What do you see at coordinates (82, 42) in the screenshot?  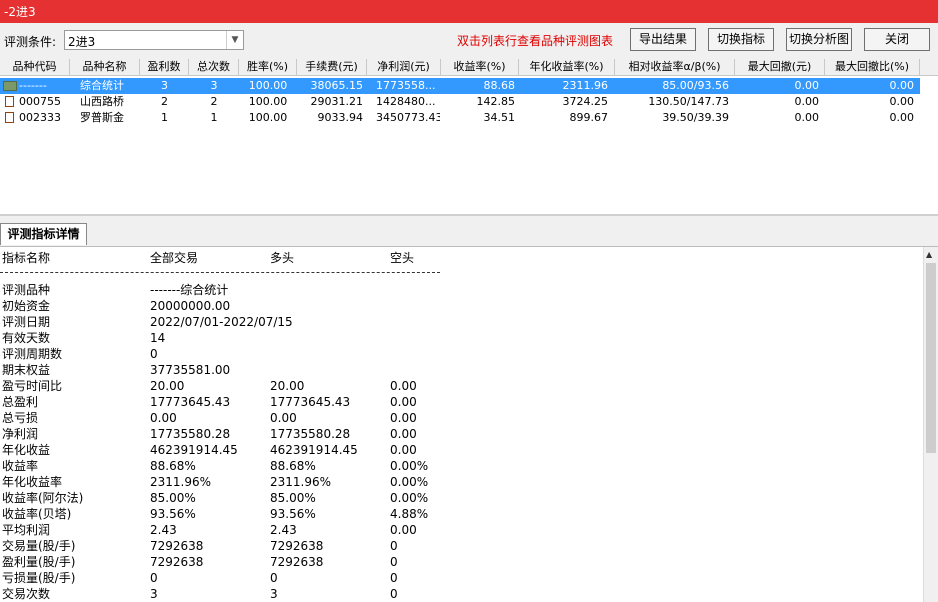 I see `condition-select-value: 2进3` at bounding box center [82, 42].